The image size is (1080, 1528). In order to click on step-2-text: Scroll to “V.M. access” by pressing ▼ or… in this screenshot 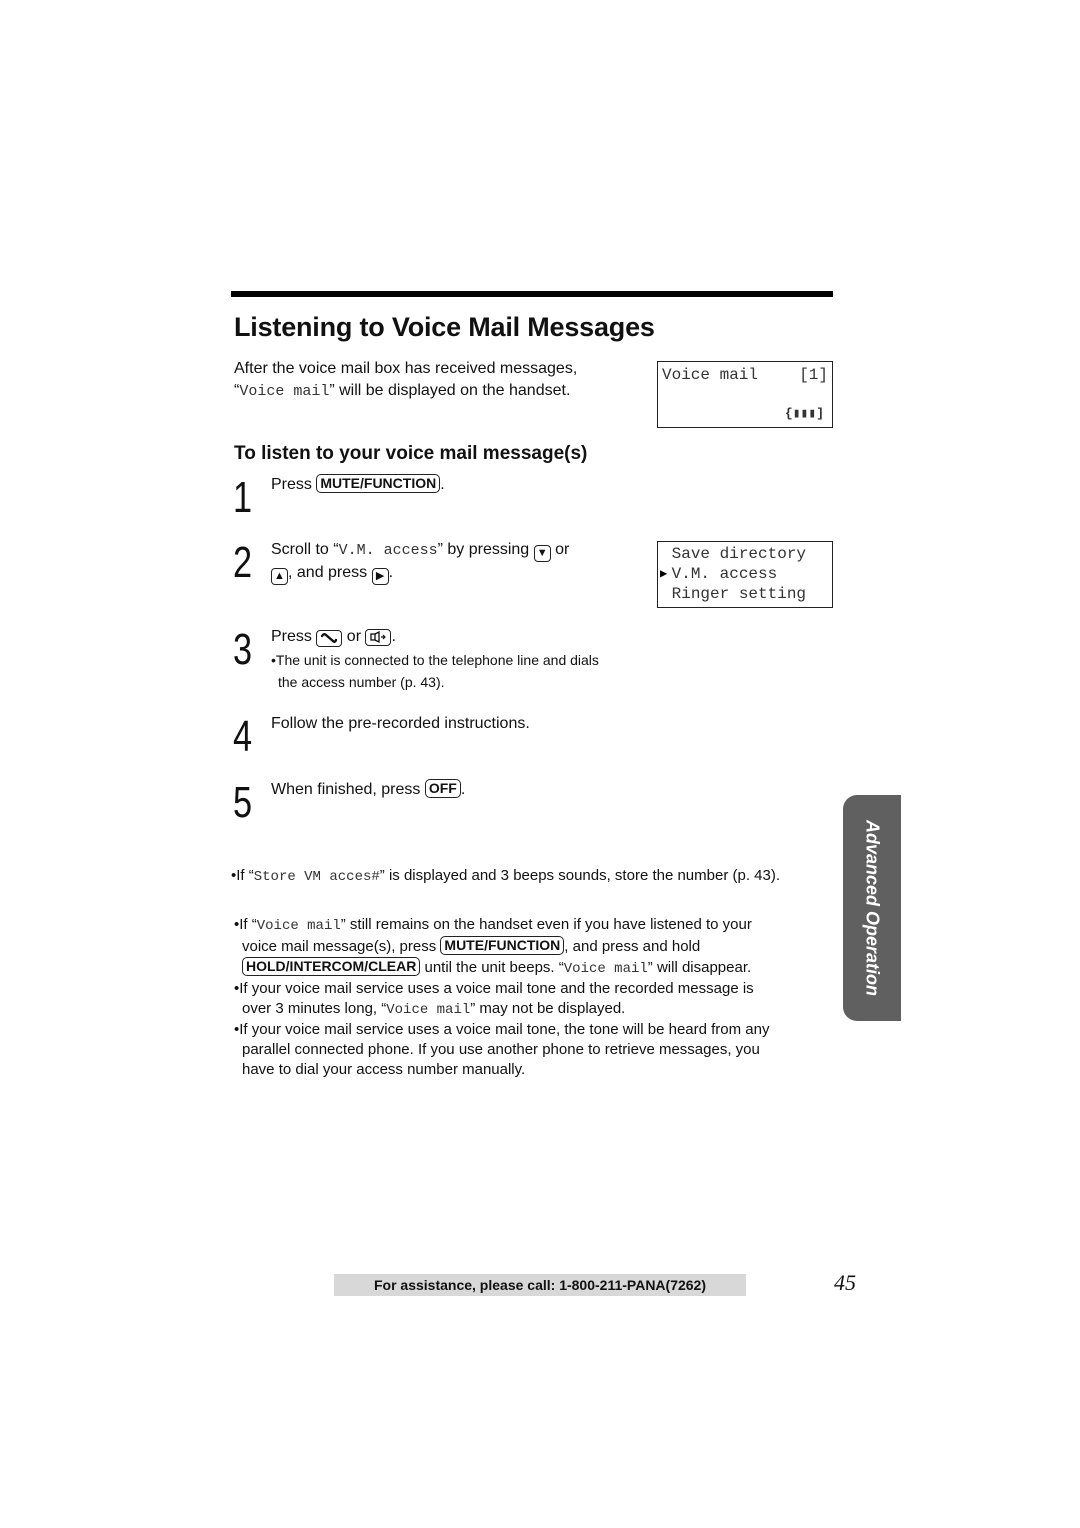, I will do `click(420, 562)`.